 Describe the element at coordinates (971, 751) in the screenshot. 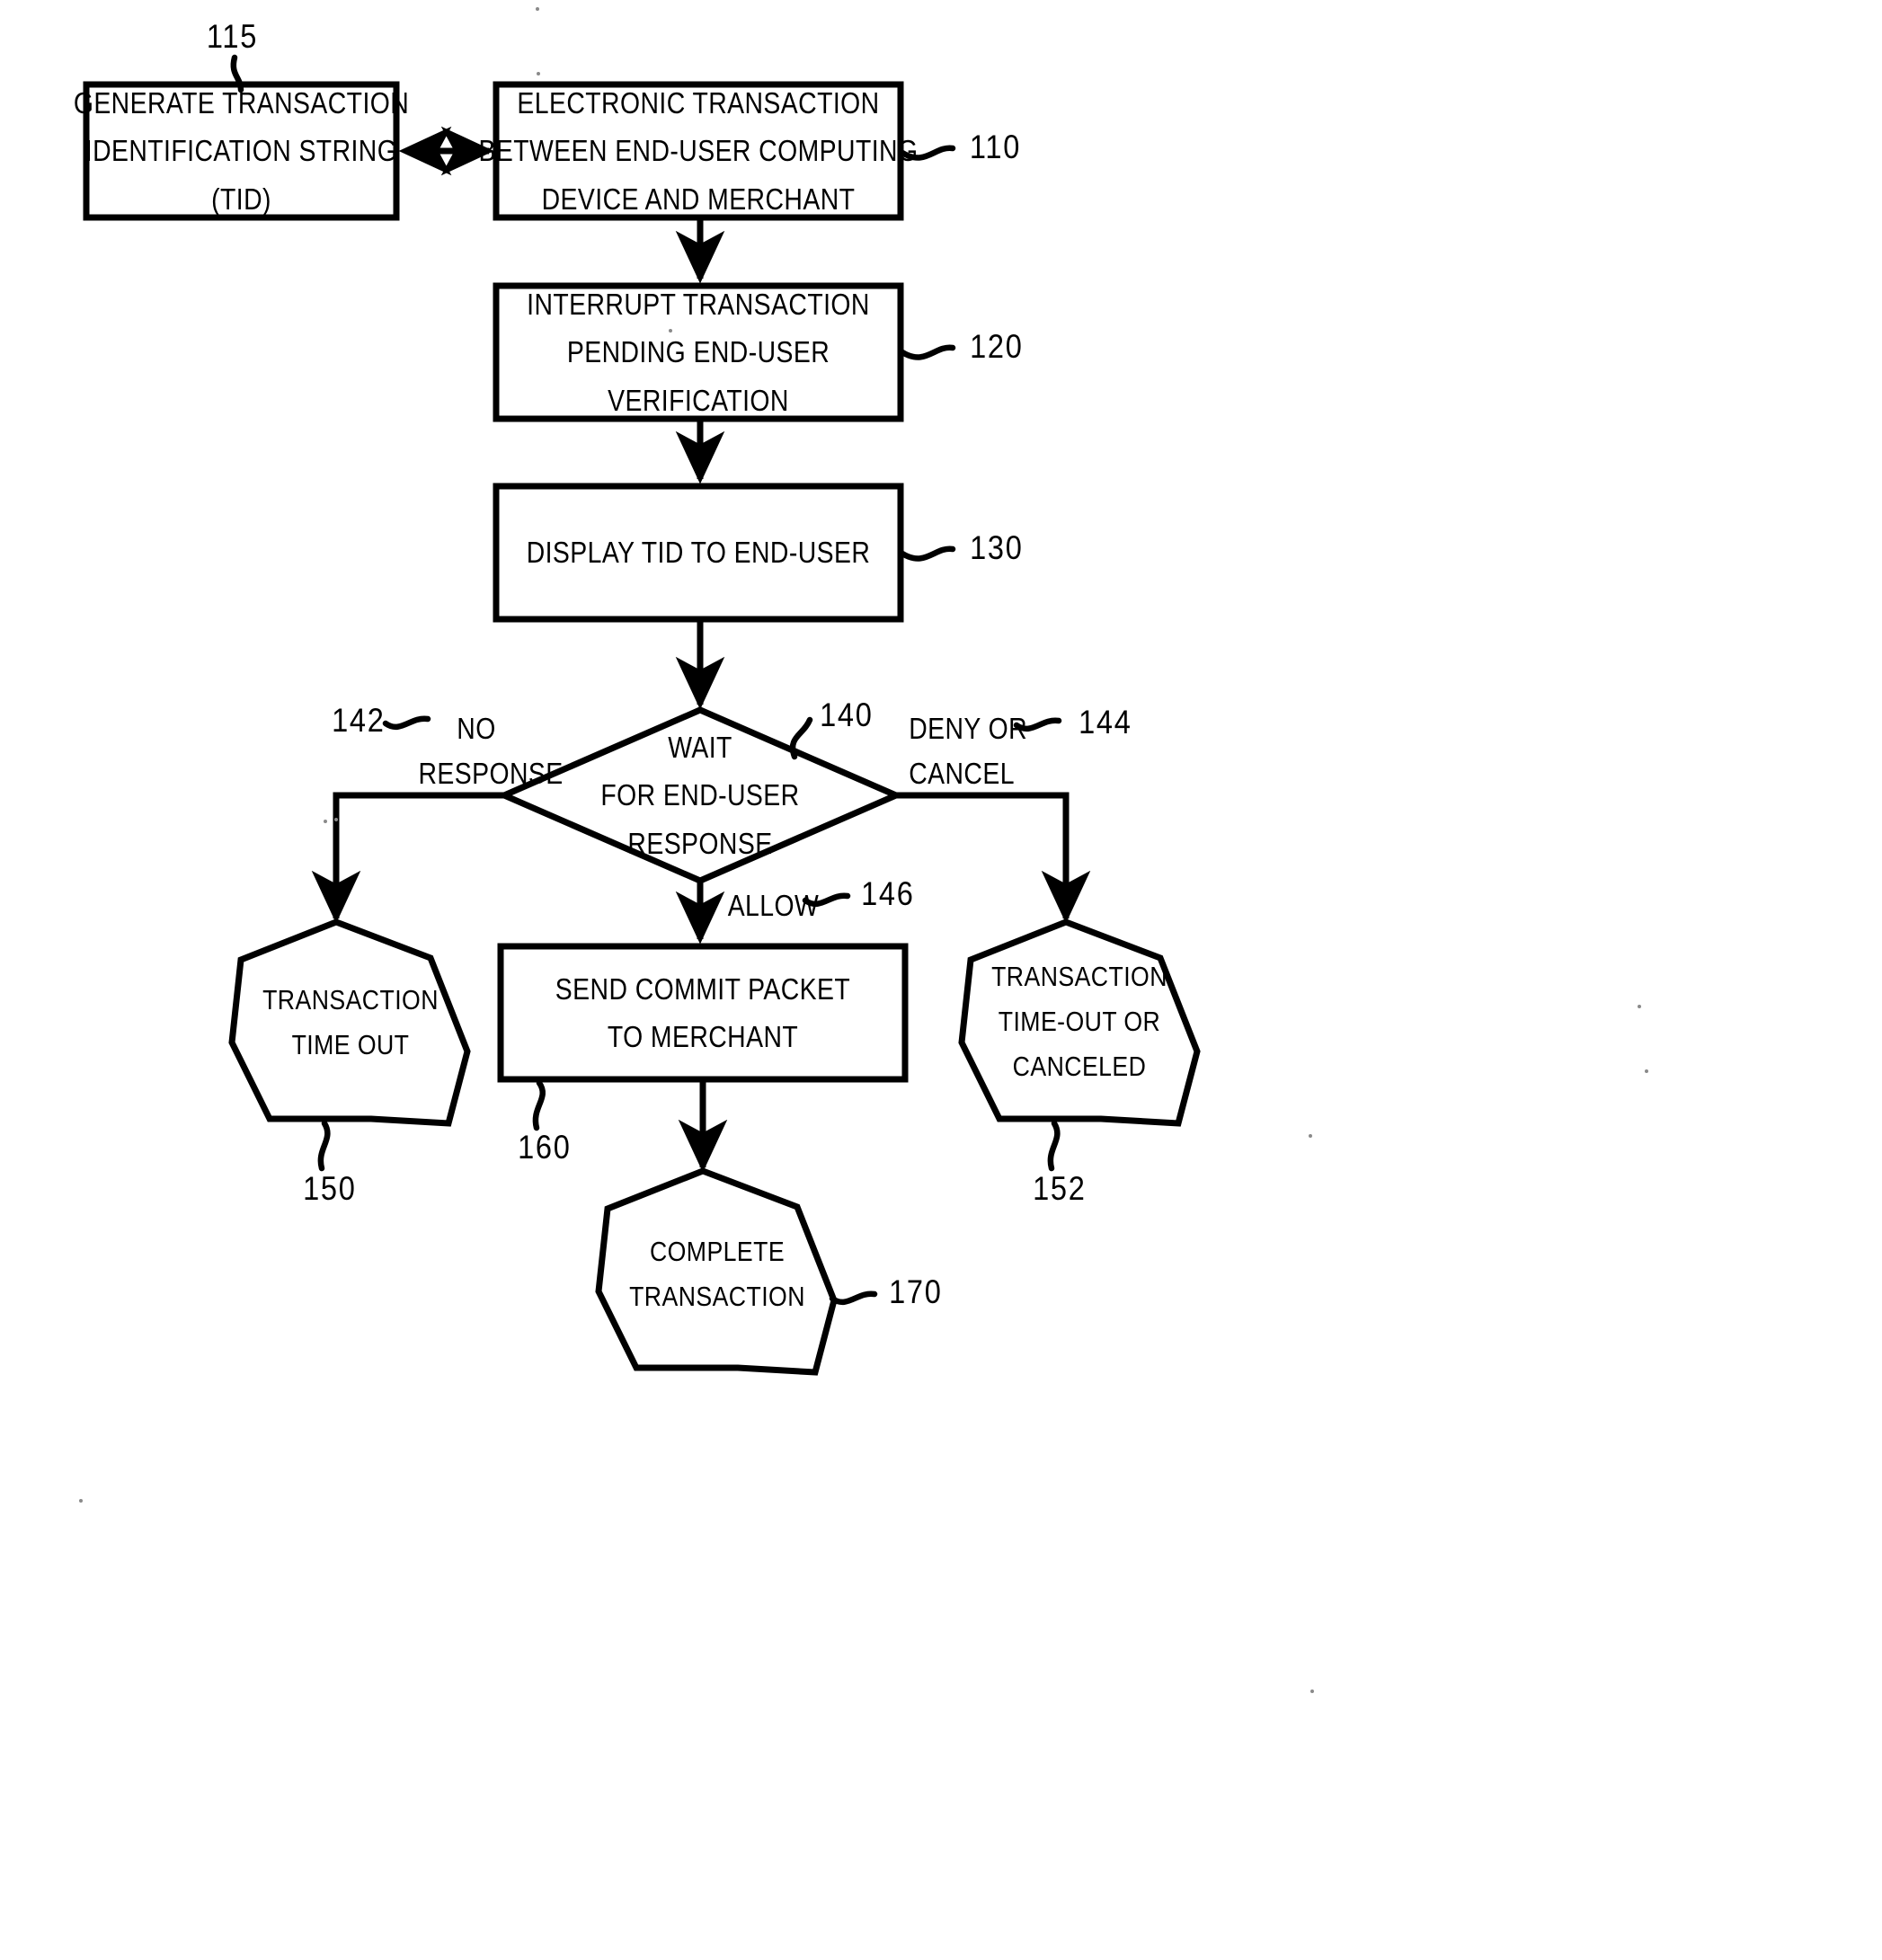

I see `edge-label-deny-or-cancel: DENY OR CANCEL` at that location.